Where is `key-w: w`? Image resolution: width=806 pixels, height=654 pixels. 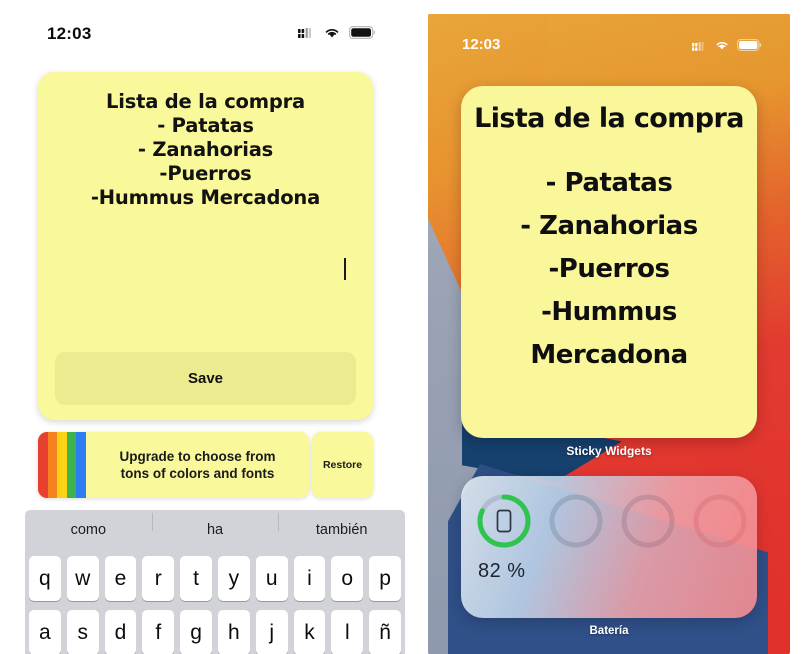
key-w: w is located at coordinates (82, 578).